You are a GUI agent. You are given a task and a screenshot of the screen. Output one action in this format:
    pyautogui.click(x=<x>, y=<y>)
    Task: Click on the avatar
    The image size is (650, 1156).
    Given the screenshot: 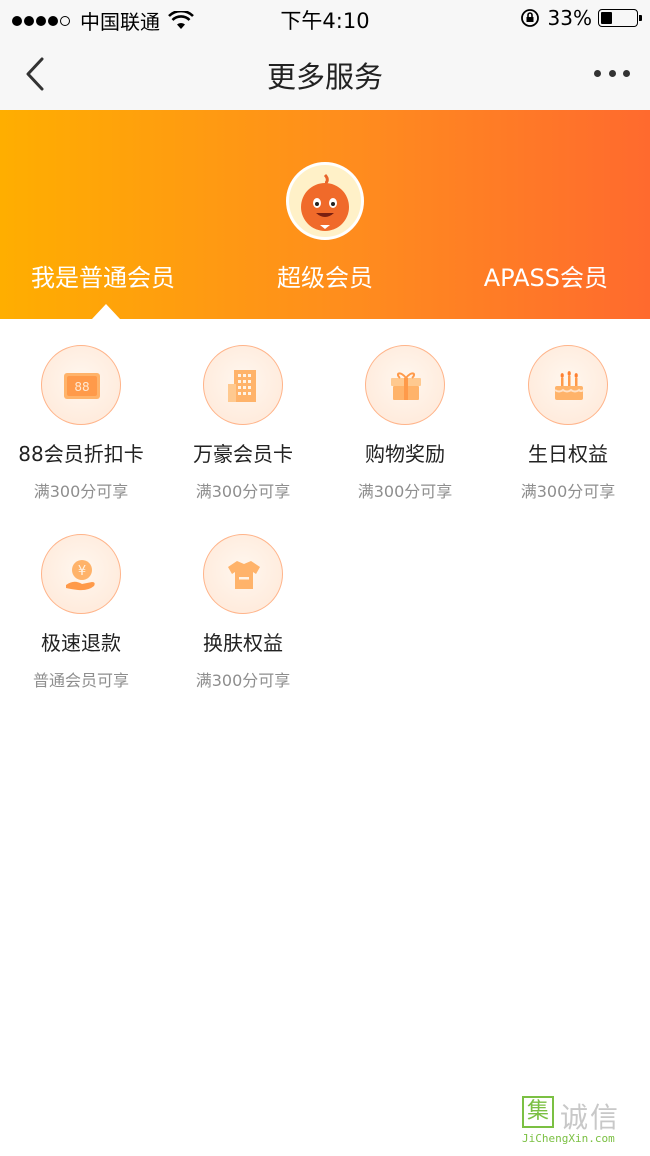 What is the action you would take?
    pyautogui.click(x=325, y=201)
    